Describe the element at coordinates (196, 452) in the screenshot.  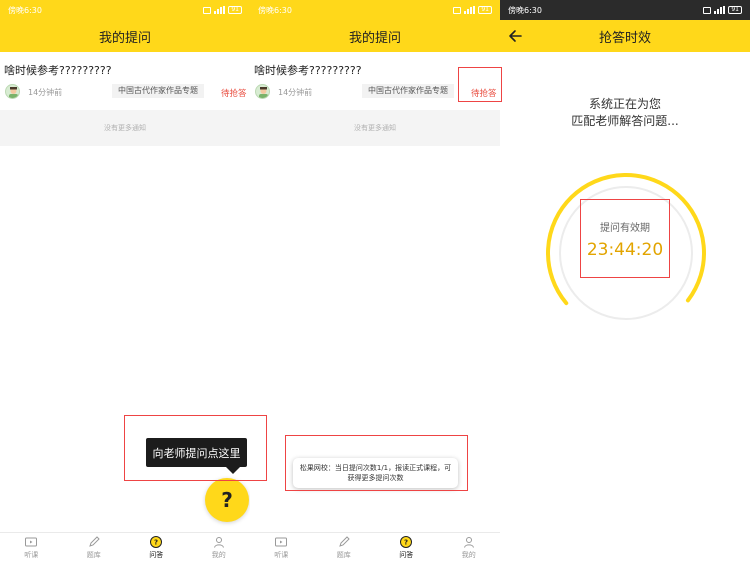
I see `ask-teacher-tooltip: 向老师提问点这里` at that location.